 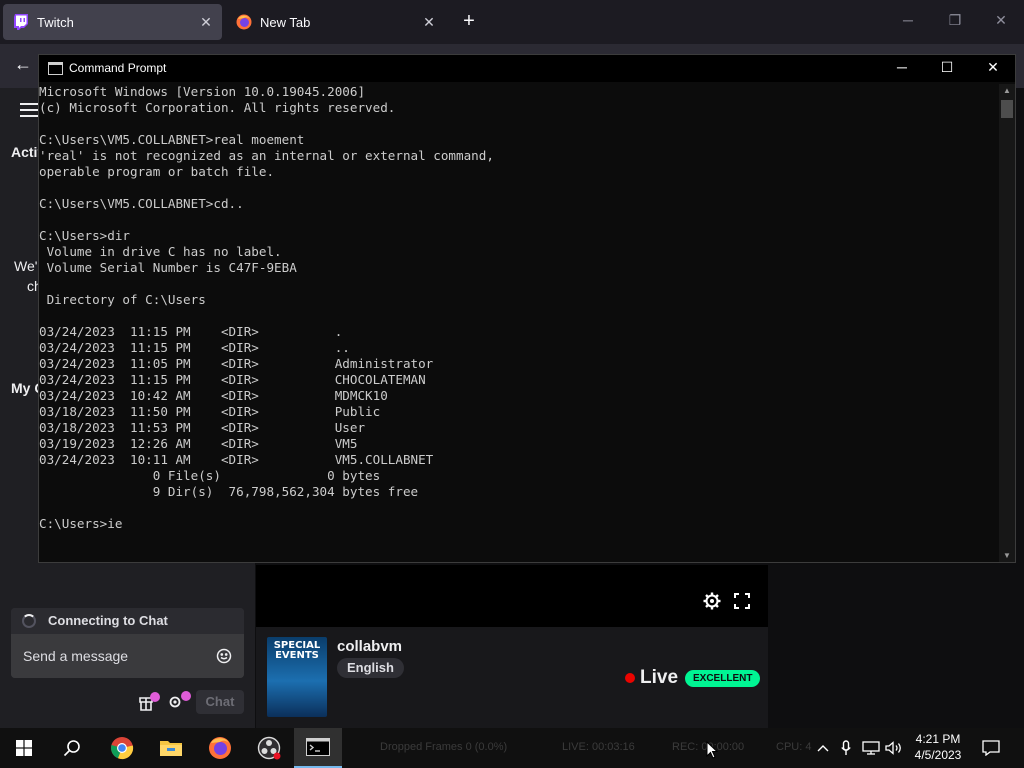 What do you see at coordinates (630, 678) in the screenshot?
I see `live-indicator-dot` at bounding box center [630, 678].